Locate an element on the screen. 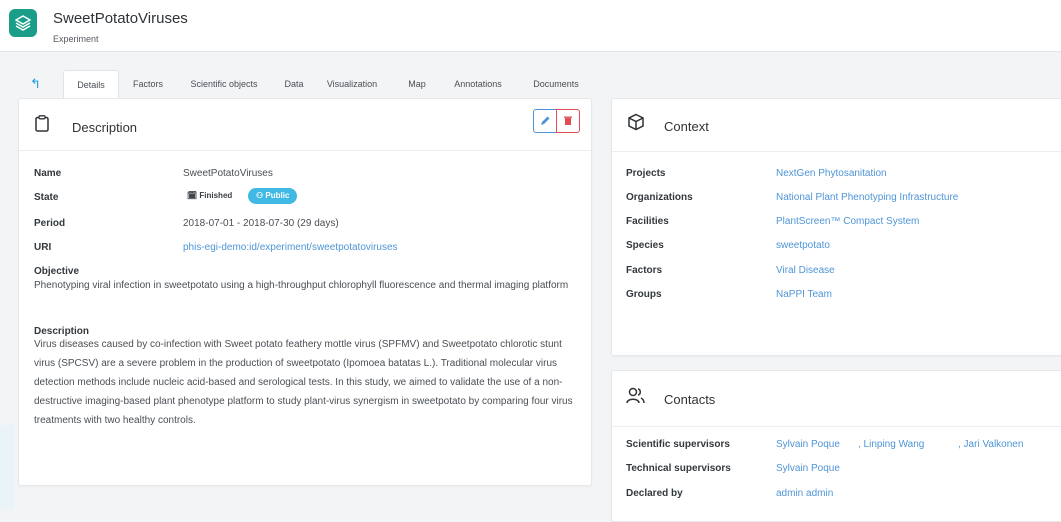 The image size is (1061, 522). public-badge-label: Public is located at coordinates (277, 195).